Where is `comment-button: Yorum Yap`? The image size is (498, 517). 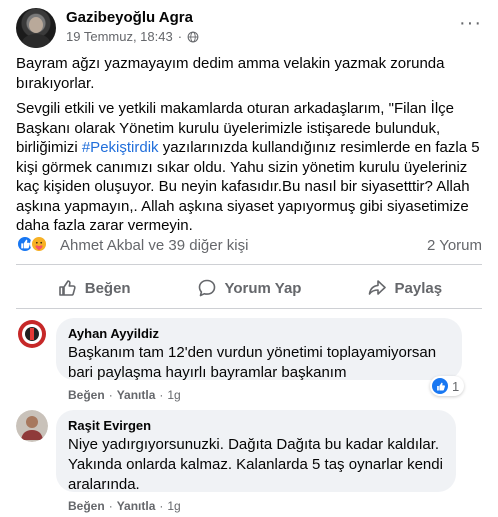
comment-button: Yorum Yap is located at coordinates (248, 288).